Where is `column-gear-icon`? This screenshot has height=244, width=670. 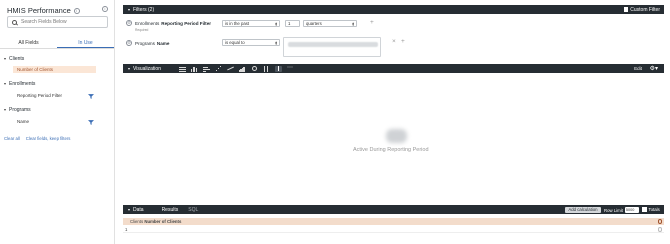
column-gear-icon is located at coordinates (659, 221).